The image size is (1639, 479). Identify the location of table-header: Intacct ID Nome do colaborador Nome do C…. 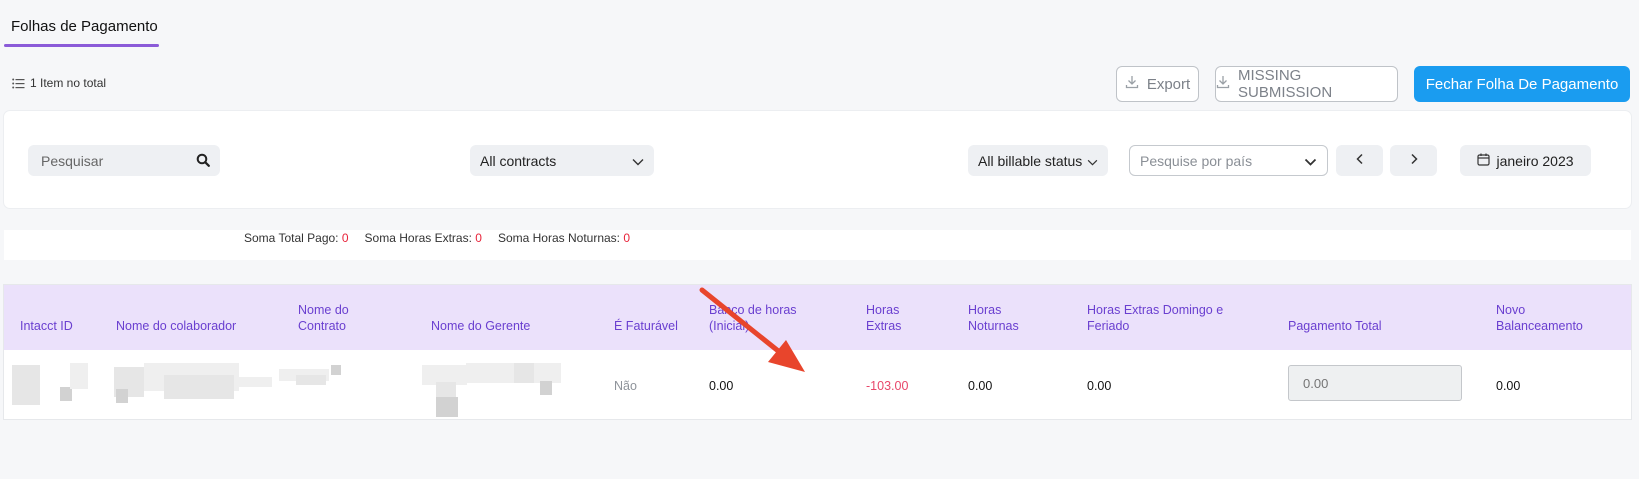
(817, 317).